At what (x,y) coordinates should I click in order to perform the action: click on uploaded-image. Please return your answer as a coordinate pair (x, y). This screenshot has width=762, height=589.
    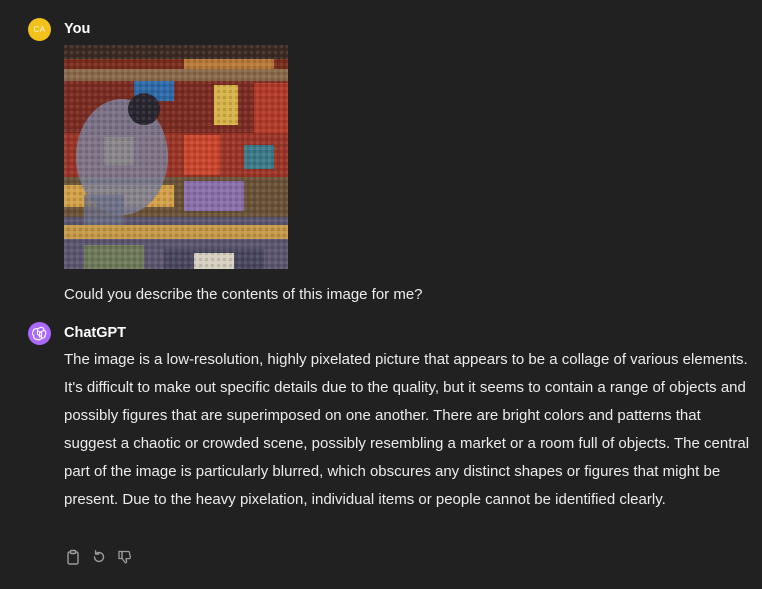
    Looking at the image, I should click on (176, 157).